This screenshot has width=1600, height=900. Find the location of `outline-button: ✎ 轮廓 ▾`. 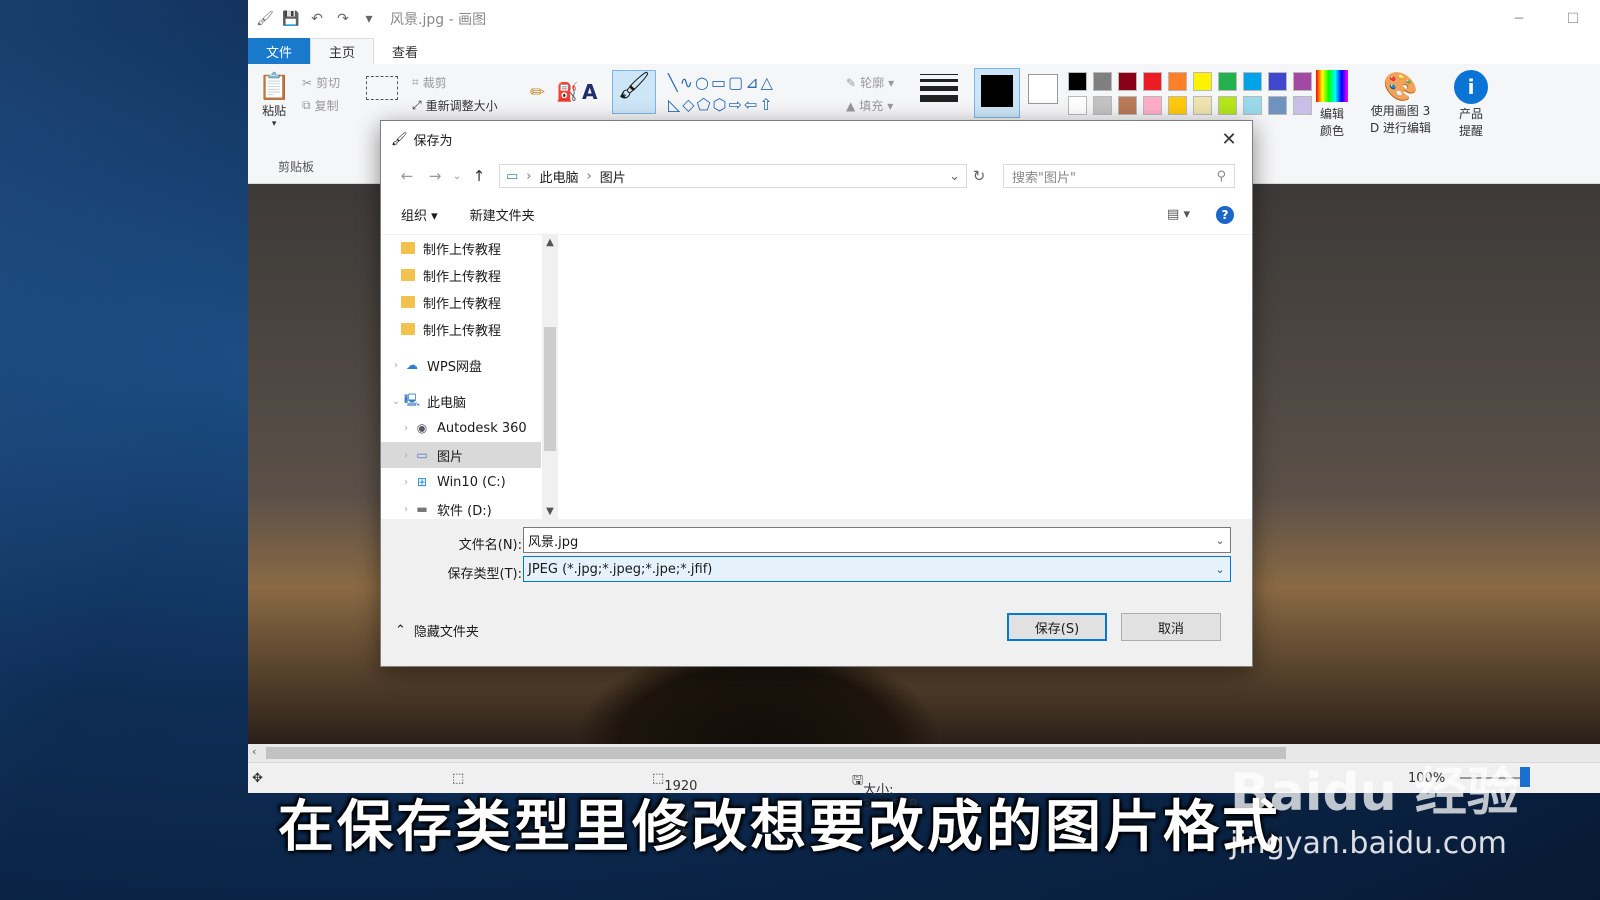

outline-button: ✎ 轮廓 ▾ is located at coordinates (870, 82).